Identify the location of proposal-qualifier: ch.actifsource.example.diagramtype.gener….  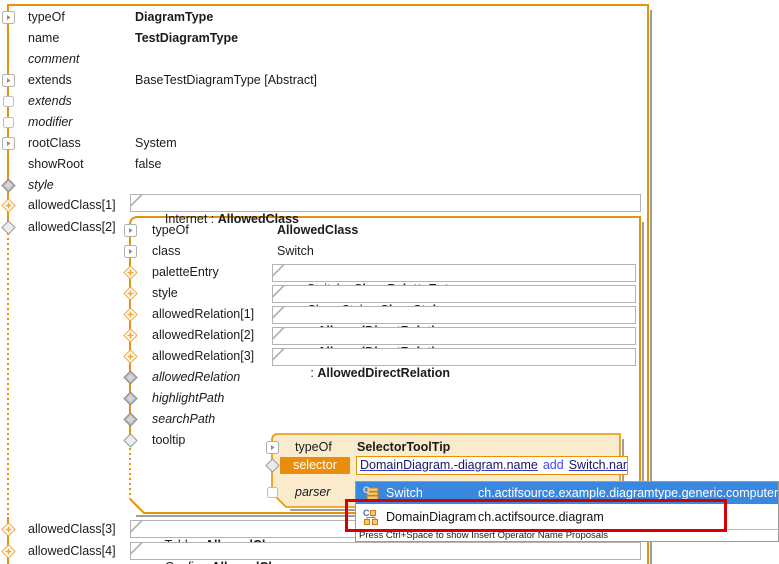
(628, 493).